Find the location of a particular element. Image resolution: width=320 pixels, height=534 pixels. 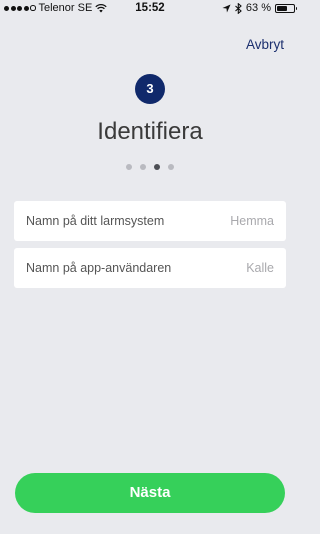

alarm-system-name-field: Namn på ditt larmsystem Hemma is located at coordinates (150, 221).